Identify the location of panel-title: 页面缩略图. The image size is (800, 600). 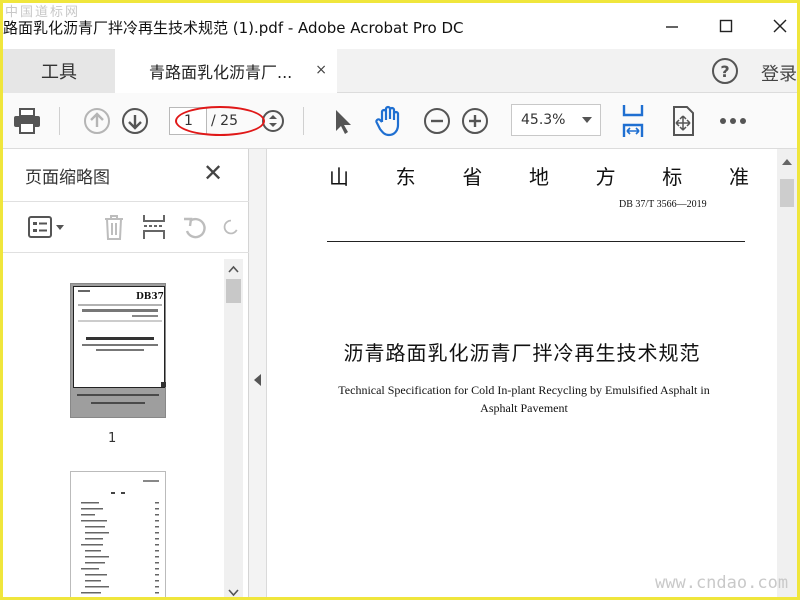
(67, 178).